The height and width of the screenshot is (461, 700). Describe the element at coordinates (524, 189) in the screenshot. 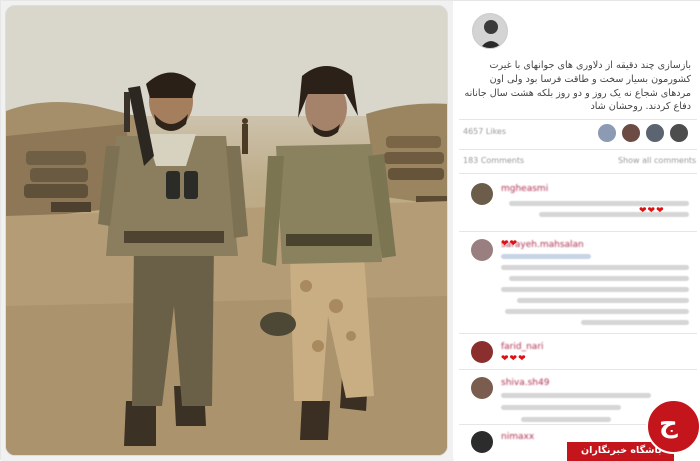

I see `commenter-username: mgheasmi` at that location.